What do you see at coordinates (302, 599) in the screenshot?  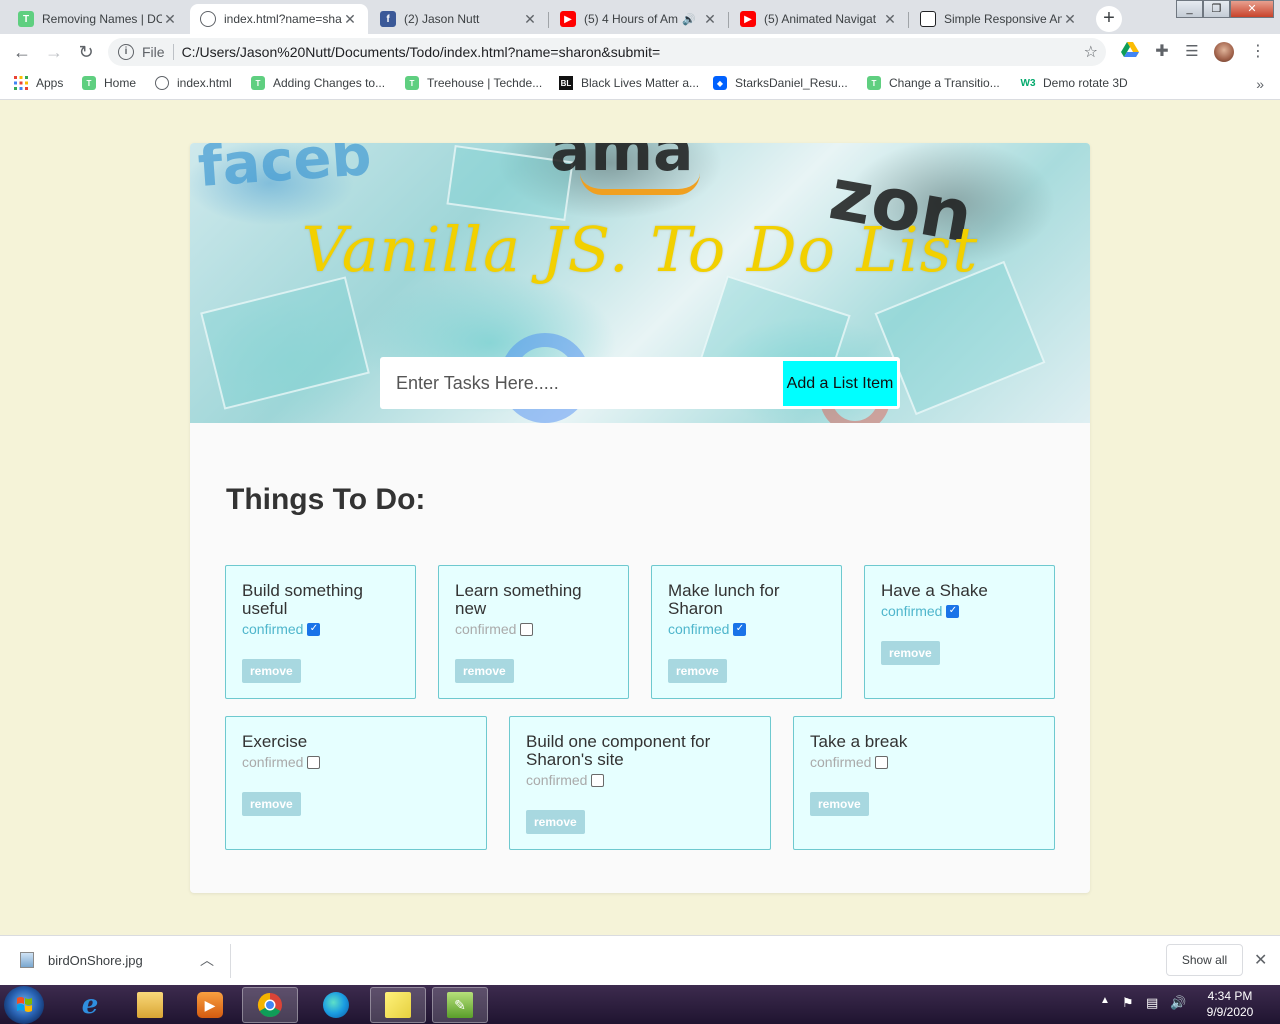 I see `todo-item-title: Build something useful` at bounding box center [302, 599].